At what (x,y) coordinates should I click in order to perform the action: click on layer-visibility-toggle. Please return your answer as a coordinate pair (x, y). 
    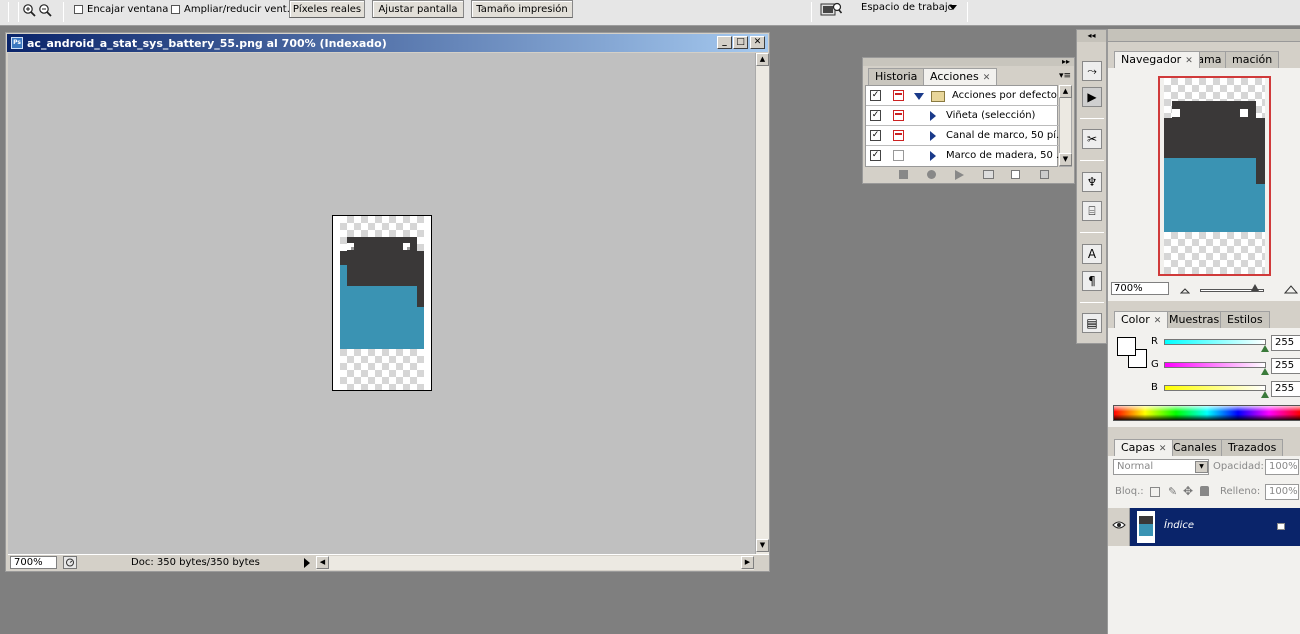
    Looking at the image, I should click on (1119, 527).